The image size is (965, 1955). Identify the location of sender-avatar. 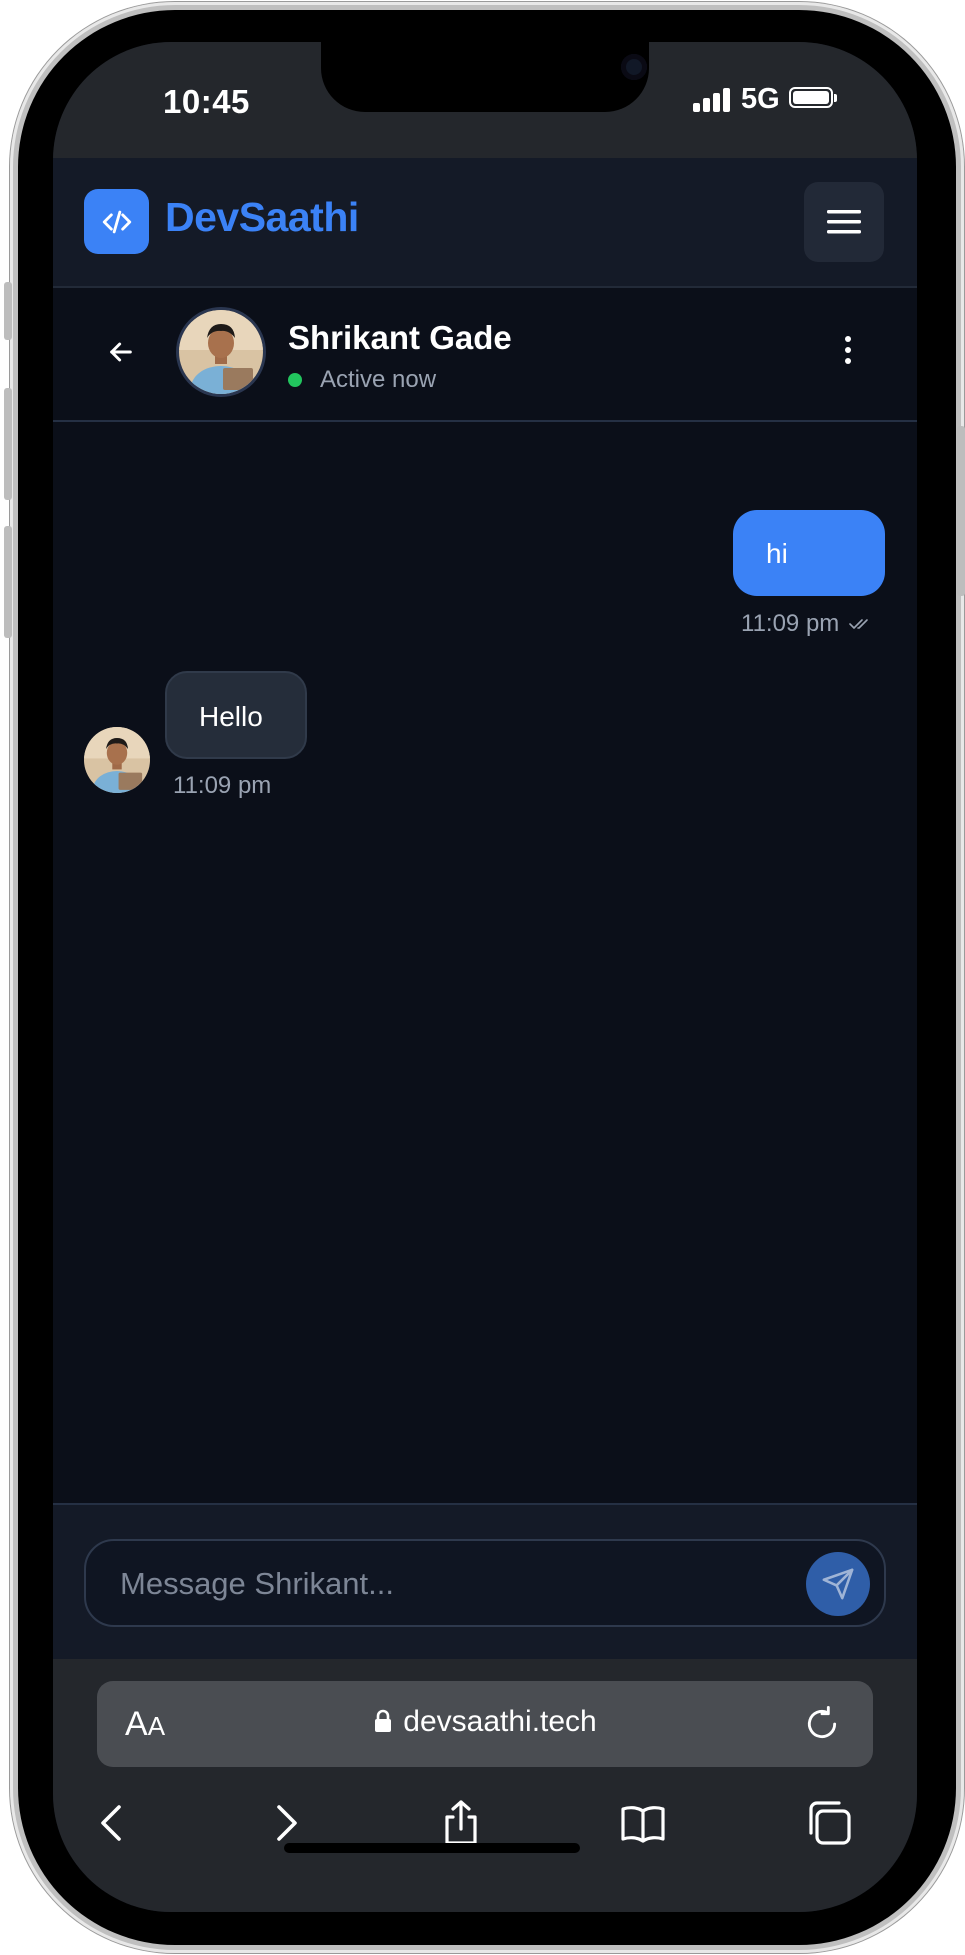
(117, 760).